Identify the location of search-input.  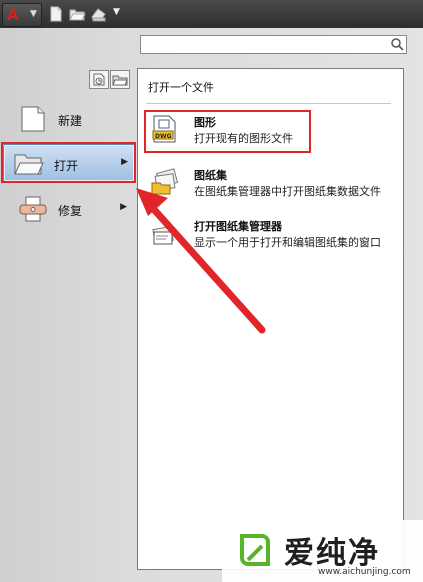
(265, 43).